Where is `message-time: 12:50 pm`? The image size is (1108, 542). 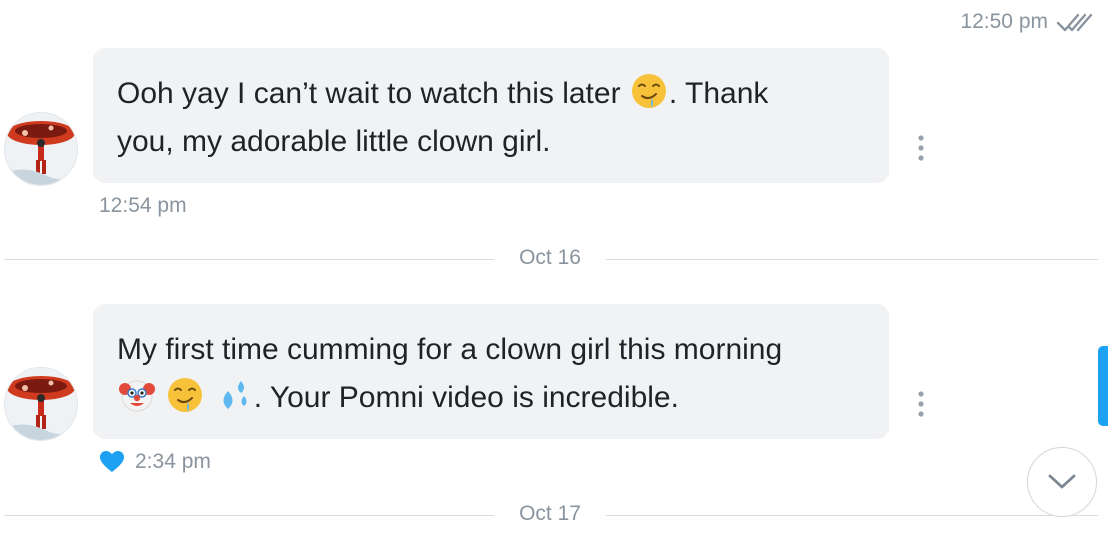
message-time: 12:50 pm is located at coordinates (1004, 21).